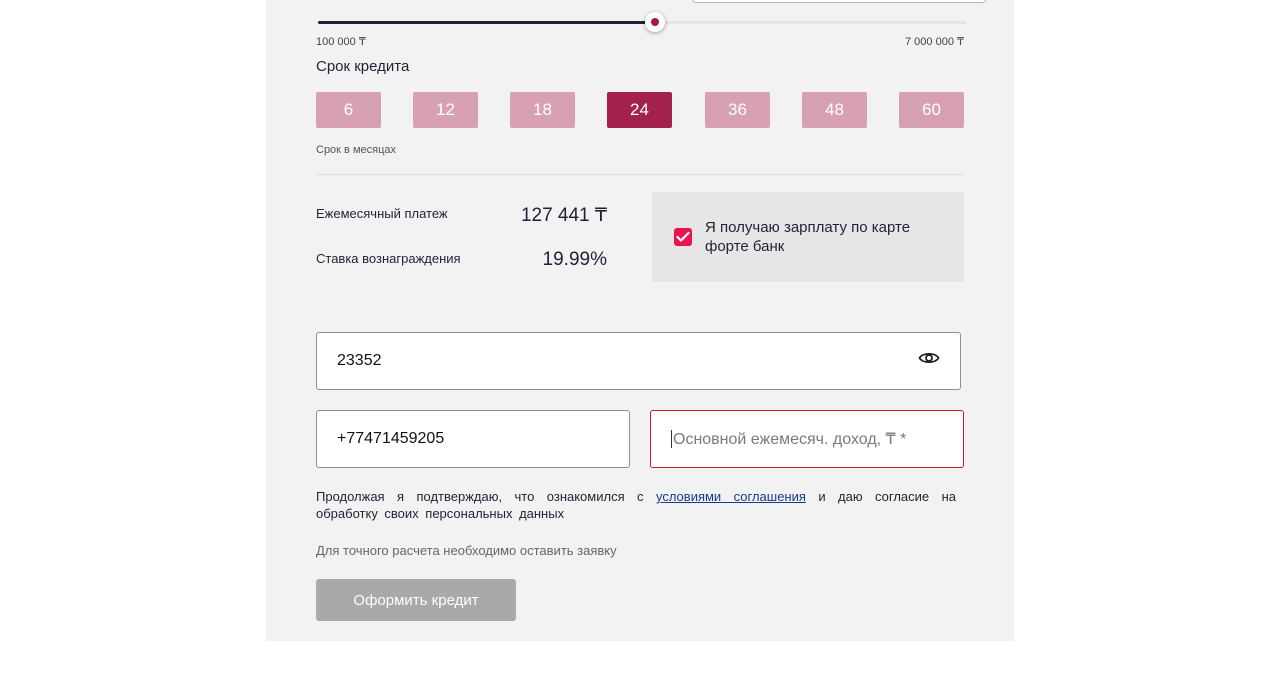 This screenshot has height=689, width=1279. Describe the element at coordinates (486, 22) in the screenshot. I see `slider-fill` at that location.